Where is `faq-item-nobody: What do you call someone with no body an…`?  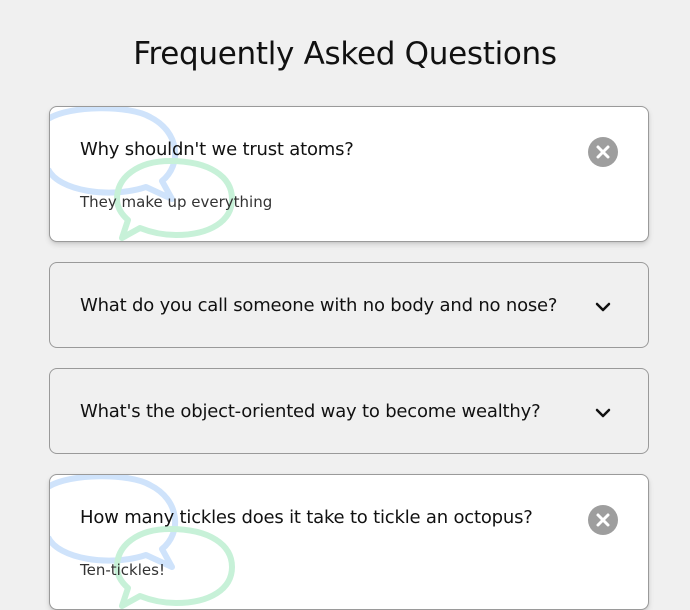 faq-item-nobody: What do you call someone with no body an… is located at coordinates (349, 305).